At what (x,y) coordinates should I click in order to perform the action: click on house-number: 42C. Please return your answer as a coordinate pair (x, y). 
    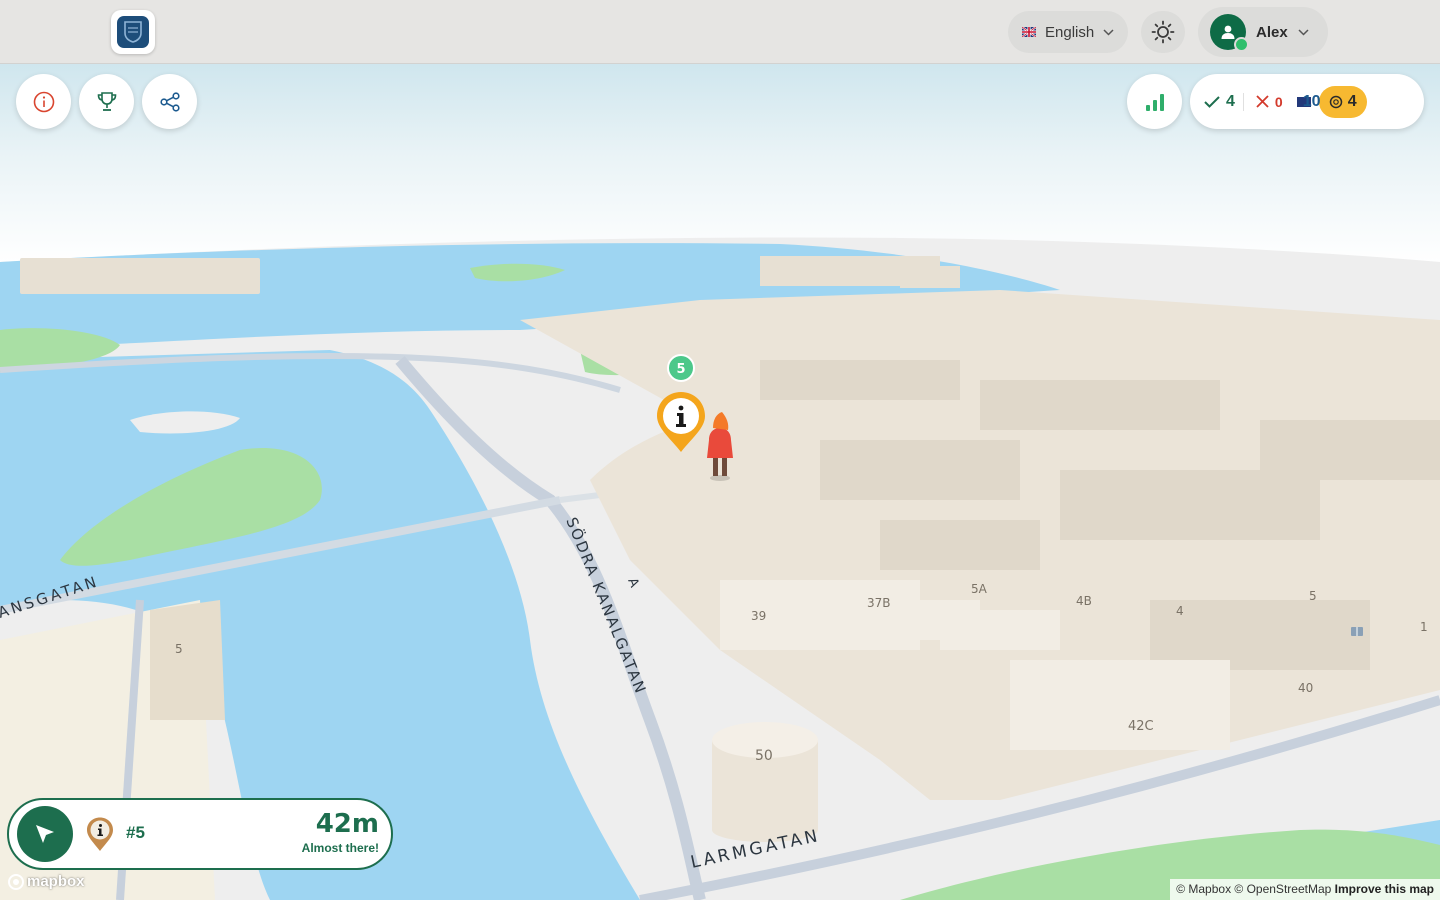
    Looking at the image, I should click on (1141, 726).